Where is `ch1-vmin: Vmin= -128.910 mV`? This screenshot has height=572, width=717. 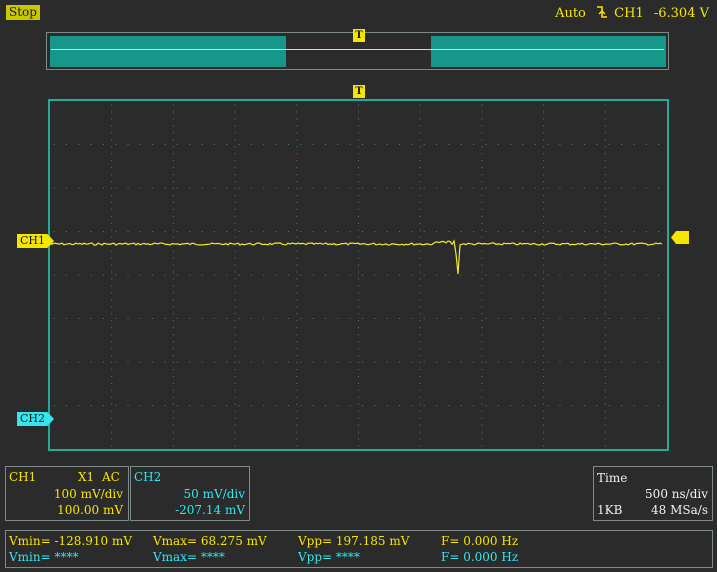 ch1-vmin: Vmin= -128.910 mV is located at coordinates (71, 541).